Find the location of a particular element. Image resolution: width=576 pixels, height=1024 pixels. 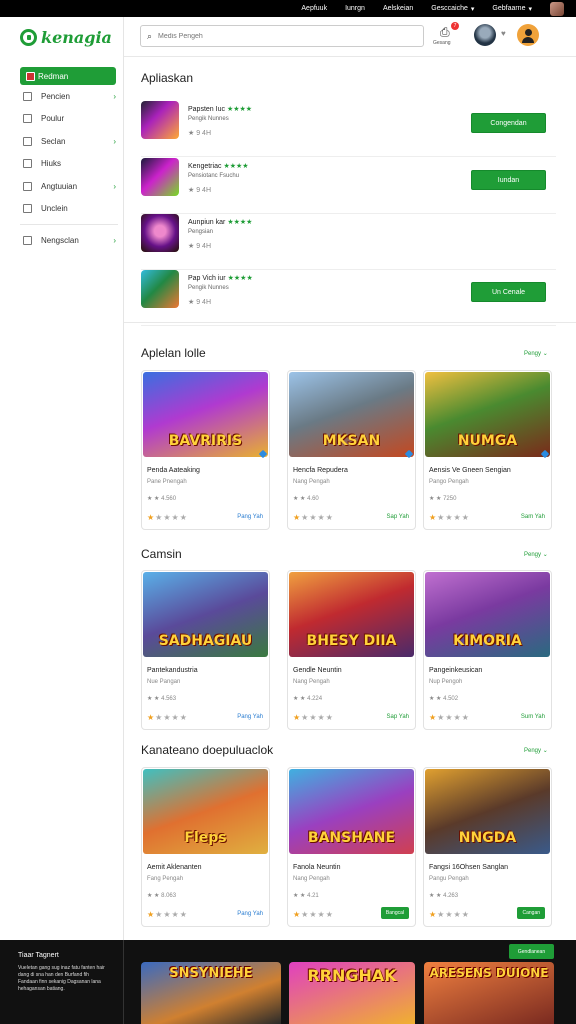

top-link-2: Iunrgn is located at coordinates (355, 8).